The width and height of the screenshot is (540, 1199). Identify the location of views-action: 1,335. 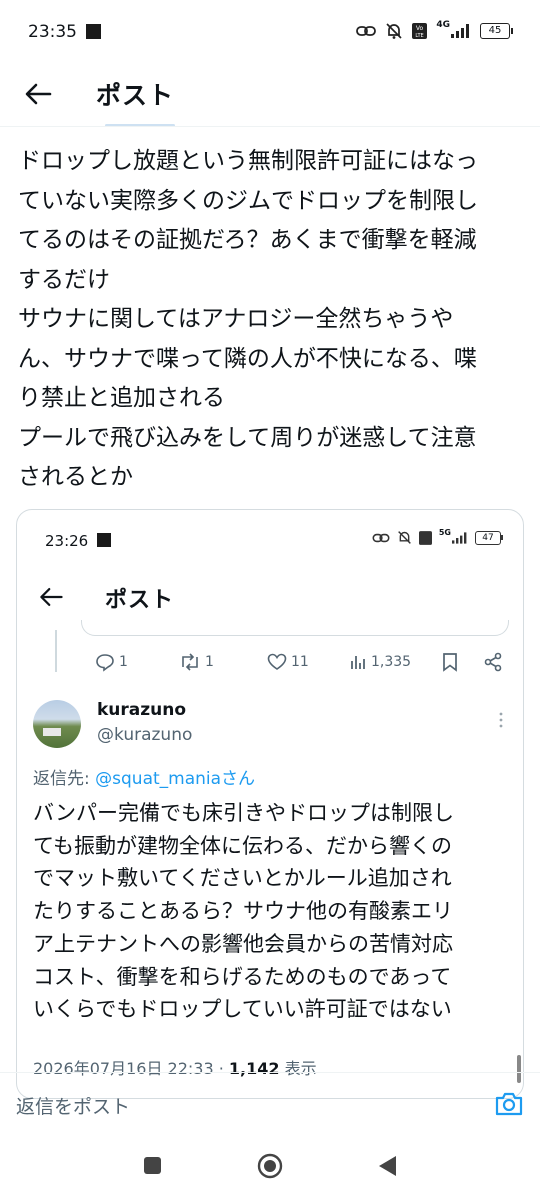
(395, 662).